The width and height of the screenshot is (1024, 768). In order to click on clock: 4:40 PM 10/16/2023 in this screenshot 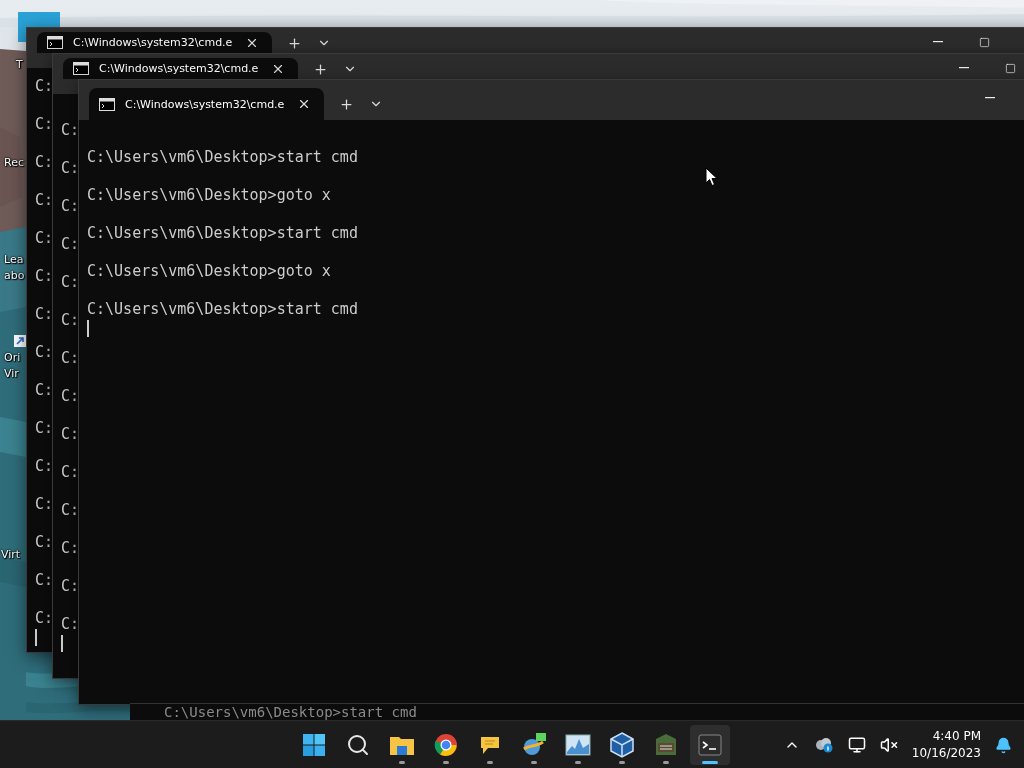, I will do `click(946, 745)`.